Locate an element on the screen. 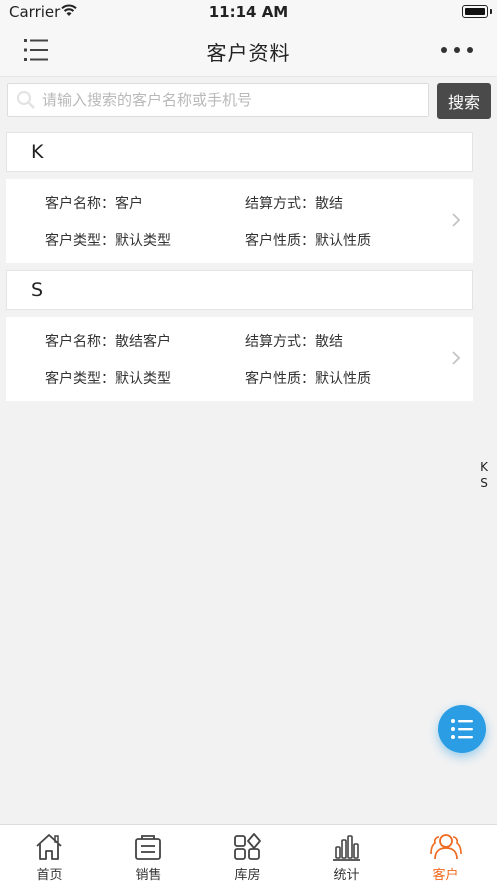 This screenshot has width=497, height=884. tab-stats: 统计 is located at coordinates (346, 854).